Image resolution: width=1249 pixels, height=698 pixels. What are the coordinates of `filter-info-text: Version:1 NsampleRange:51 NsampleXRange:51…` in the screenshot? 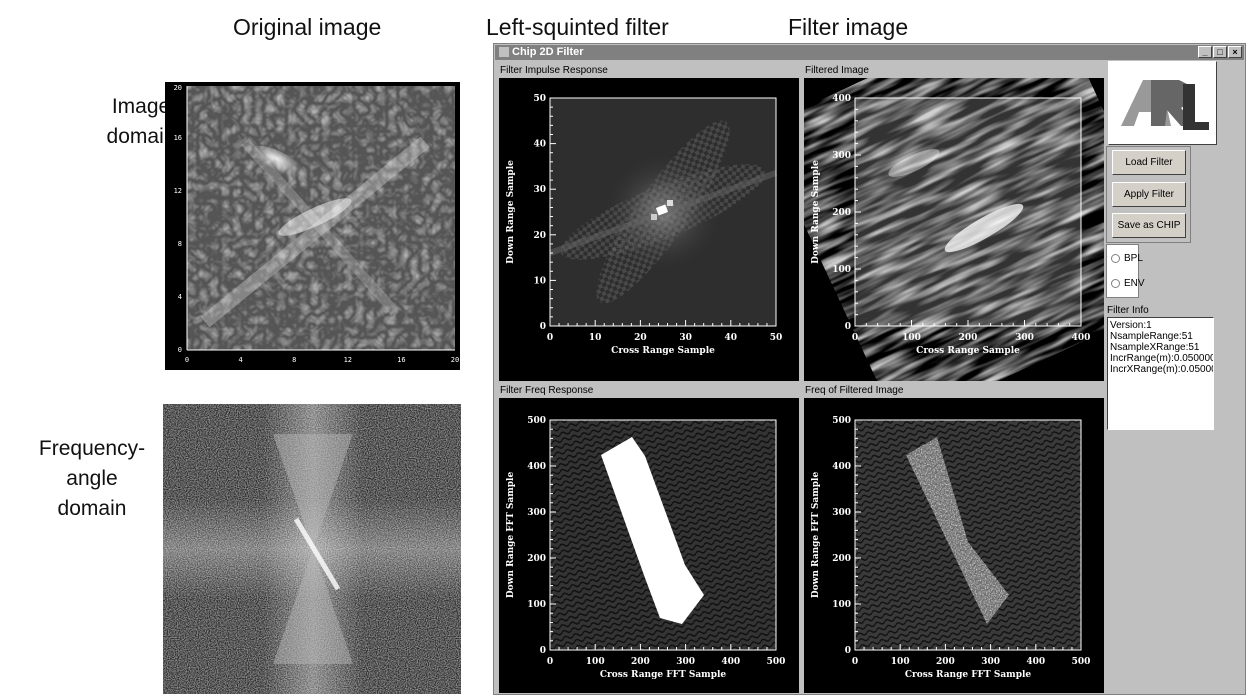 It's located at (1160, 373).